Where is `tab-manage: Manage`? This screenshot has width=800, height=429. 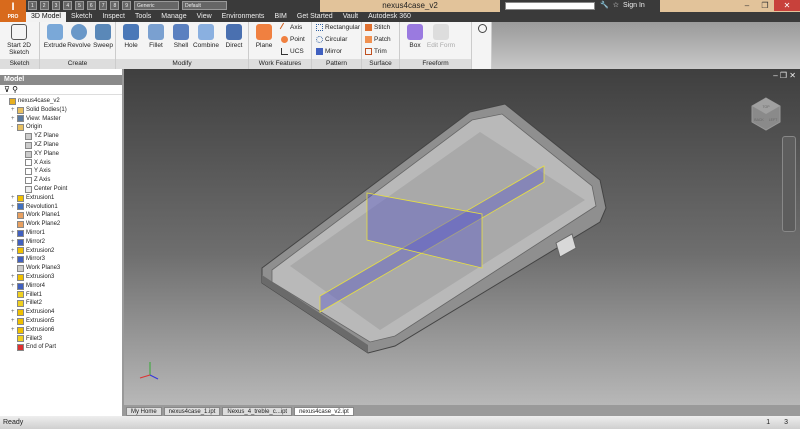
tab-manage: Manage is located at coordinates (173, 17).